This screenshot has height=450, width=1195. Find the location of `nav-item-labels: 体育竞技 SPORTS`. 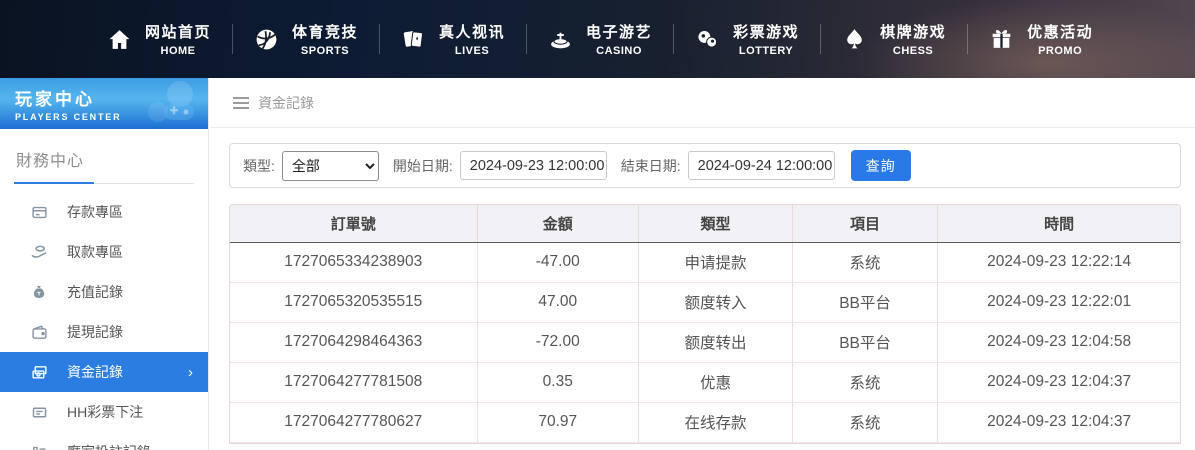

nav-item-labels: 体育竞技 SPORTS is located at coordinates (325, 39).